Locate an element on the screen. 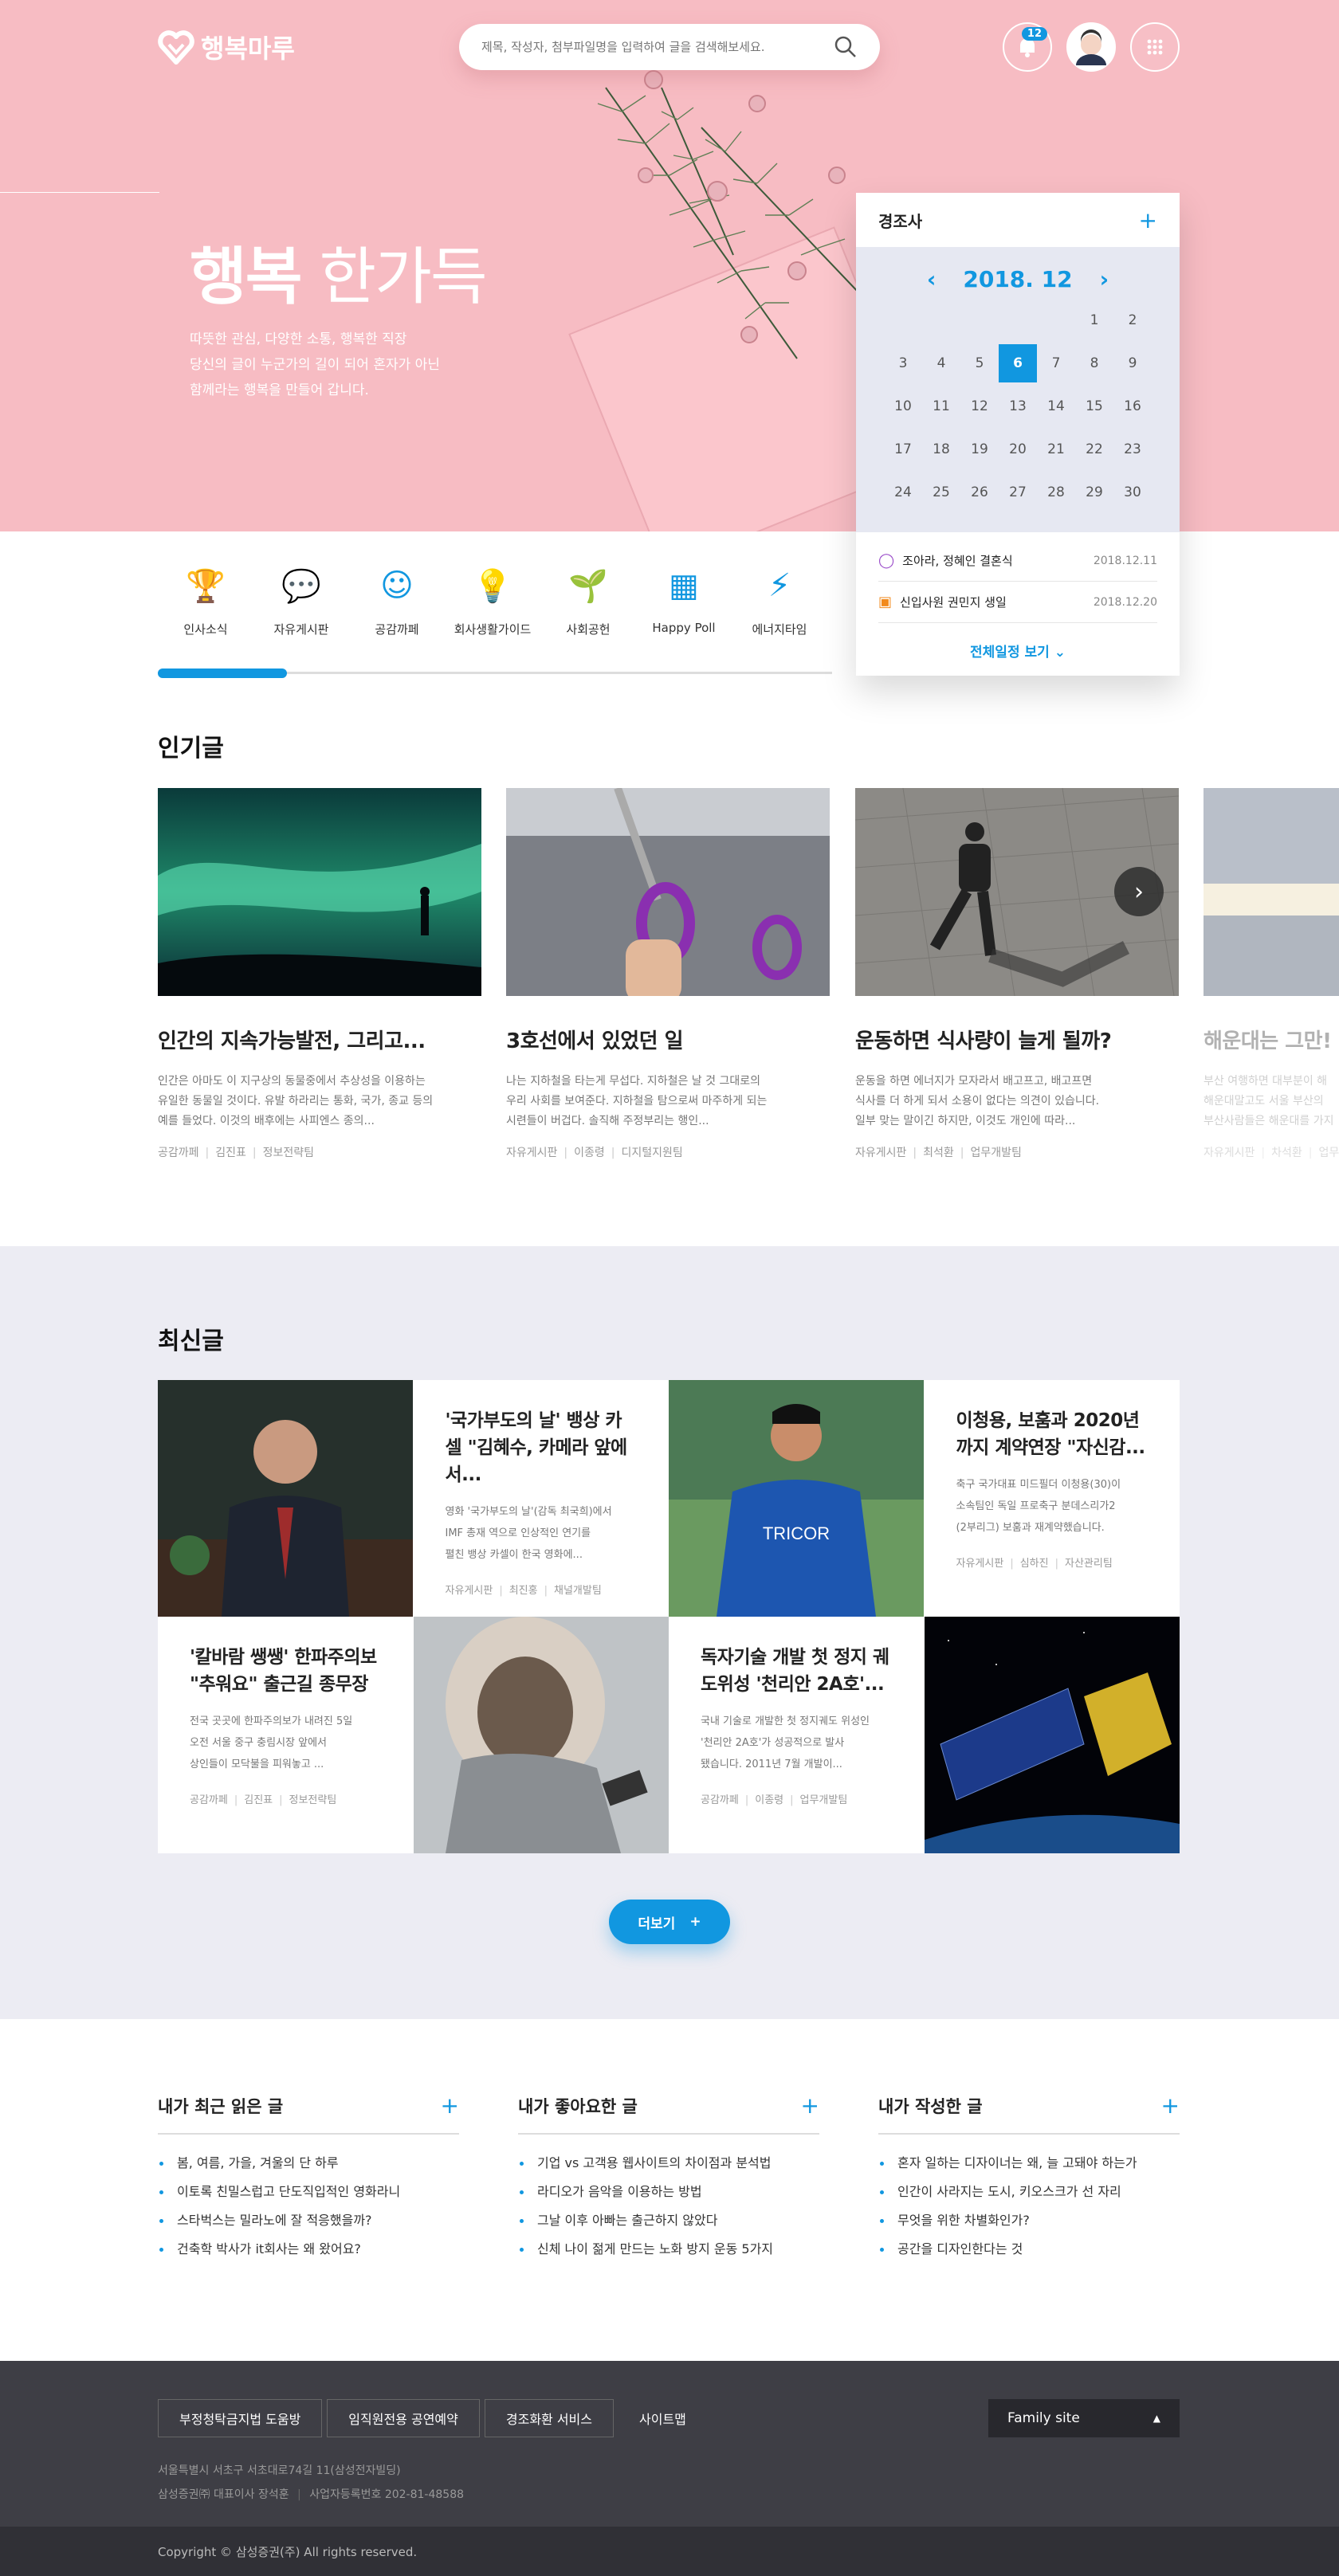 This screenshot has height=2576, width=1339. smile-bubble-icon: ☺ is located at coordinates (397, 585).